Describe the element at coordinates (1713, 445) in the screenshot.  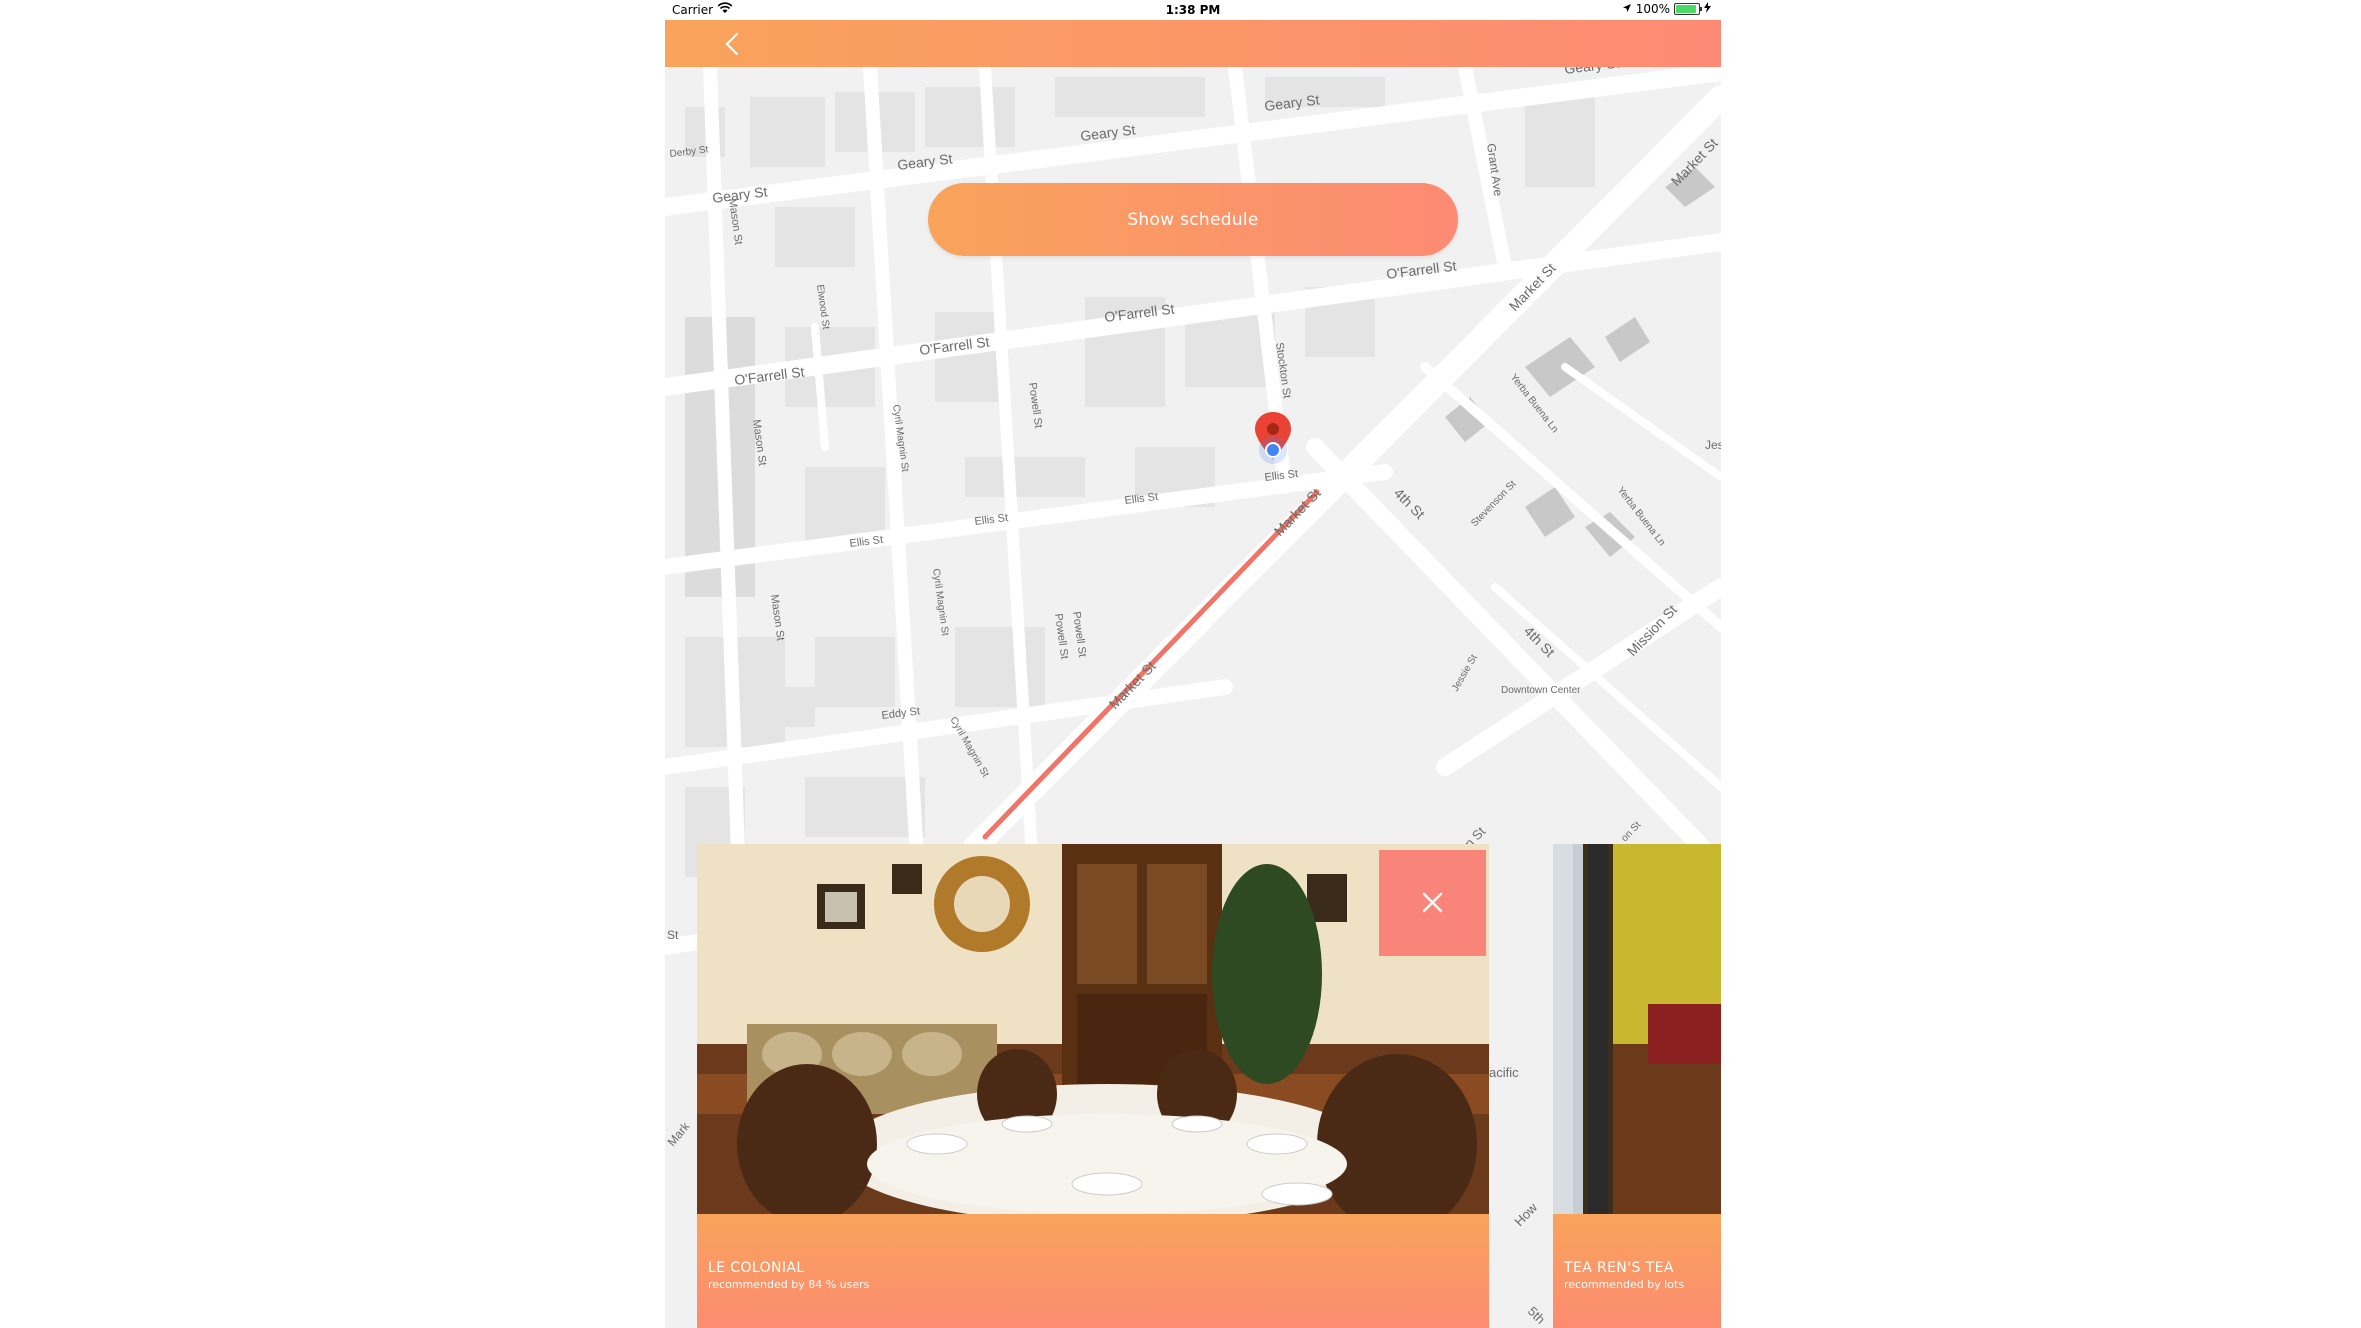
I see `map-street-label: Jes` at that location.